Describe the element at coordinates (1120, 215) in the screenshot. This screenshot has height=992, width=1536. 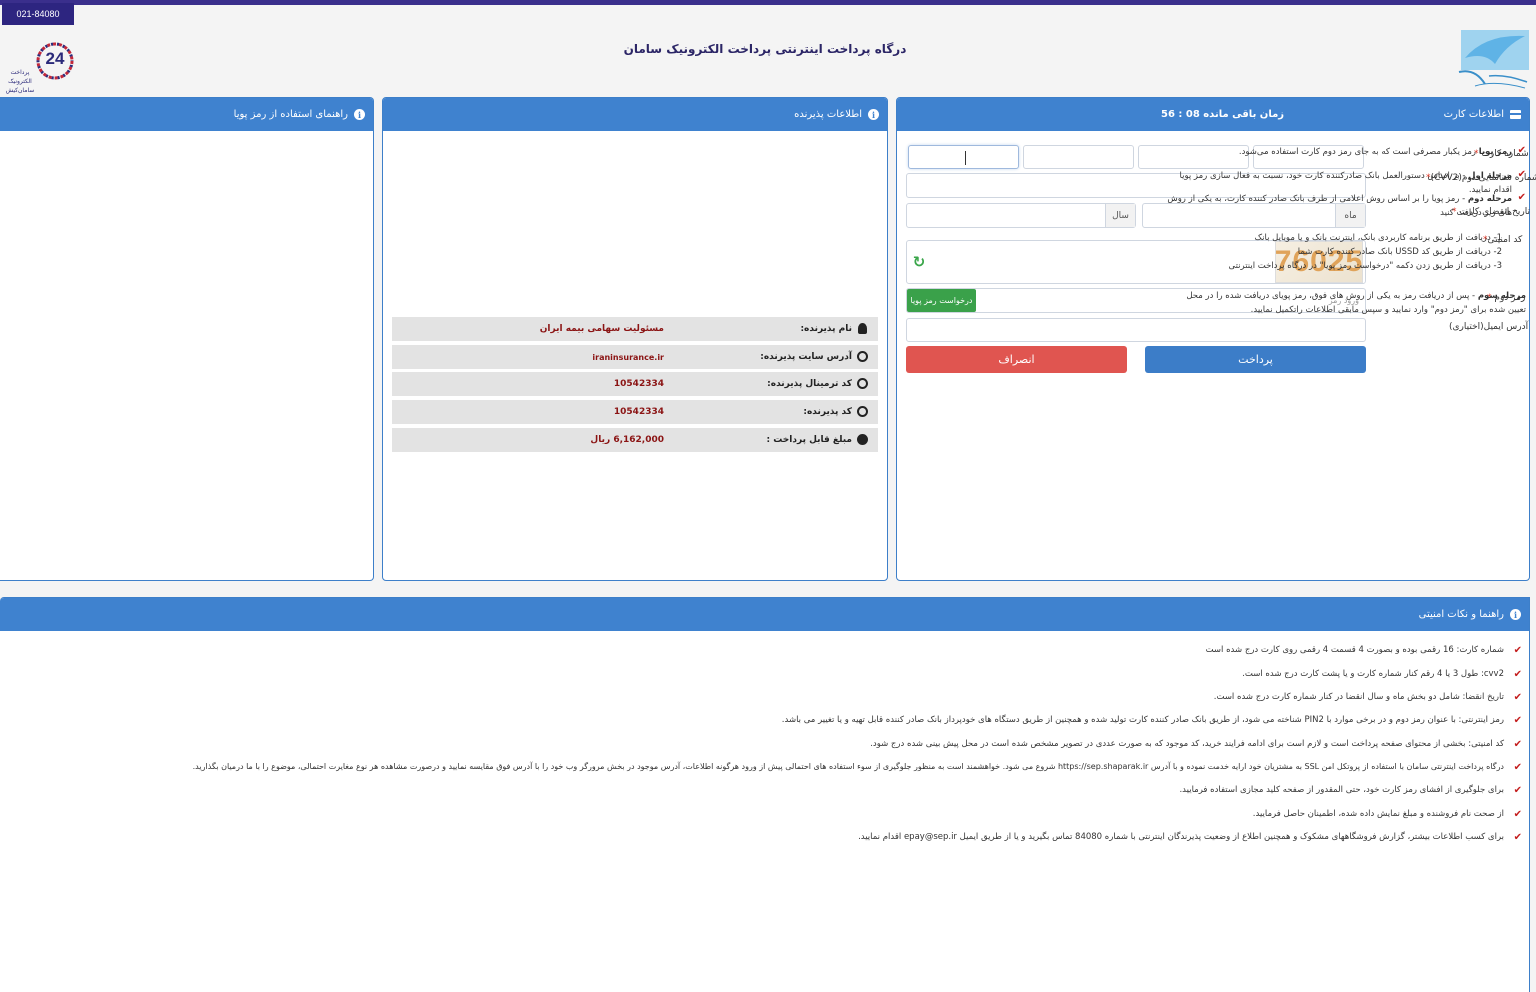
I see `year-addon: سال` at that location.